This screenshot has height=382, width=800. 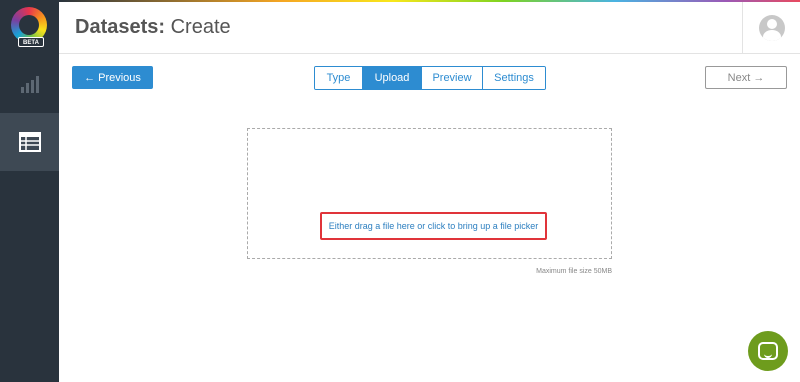 What do you see at coordinates (429, 27) in the screenshot?
I see `top-bar: Datasets: Create` at bounding box center [429, 27].